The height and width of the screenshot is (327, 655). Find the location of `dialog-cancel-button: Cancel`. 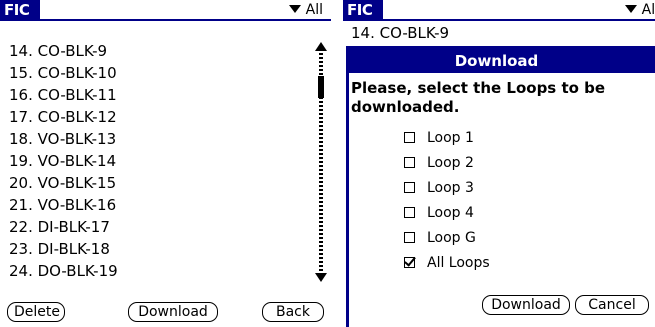

dialog-cancel-button: Cancel is located at coordinates (612, 305).